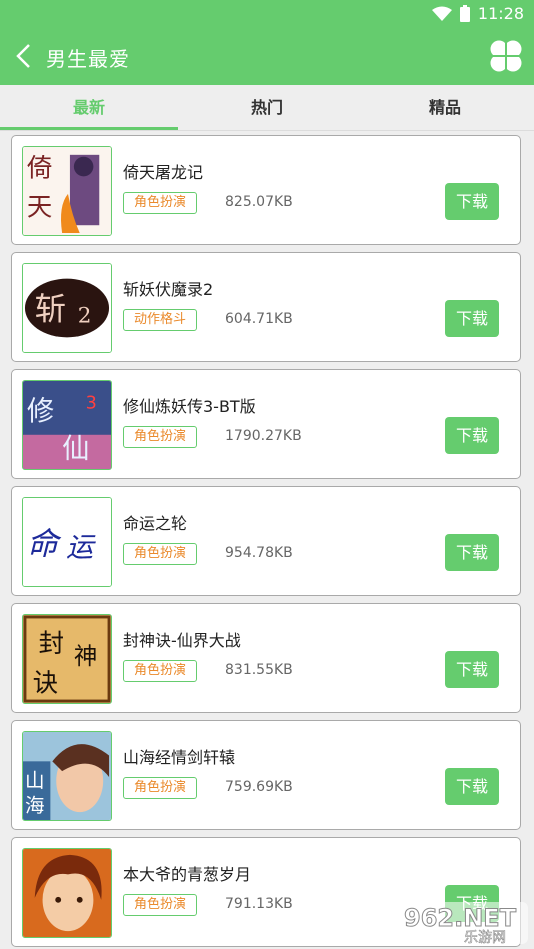 The image size is (534, 949). Describe the element at coordinates (67, 191) in the screenshot. I see `game-thumbnail: 倚 天` at that location.